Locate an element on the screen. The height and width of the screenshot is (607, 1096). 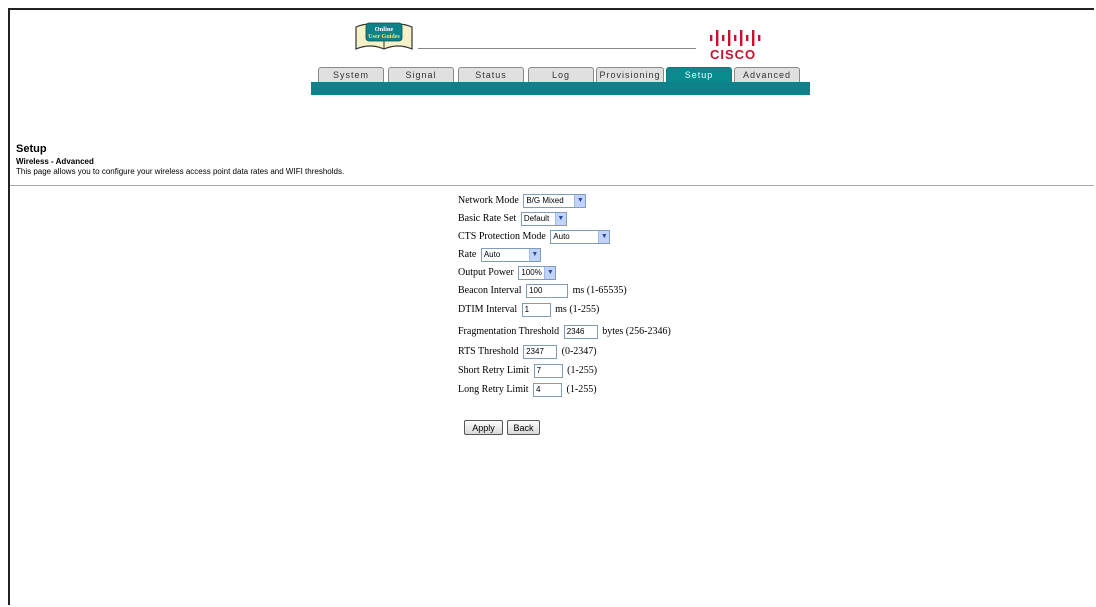
long-retry-limit-input: 4 is located at coordinates (548, 390).